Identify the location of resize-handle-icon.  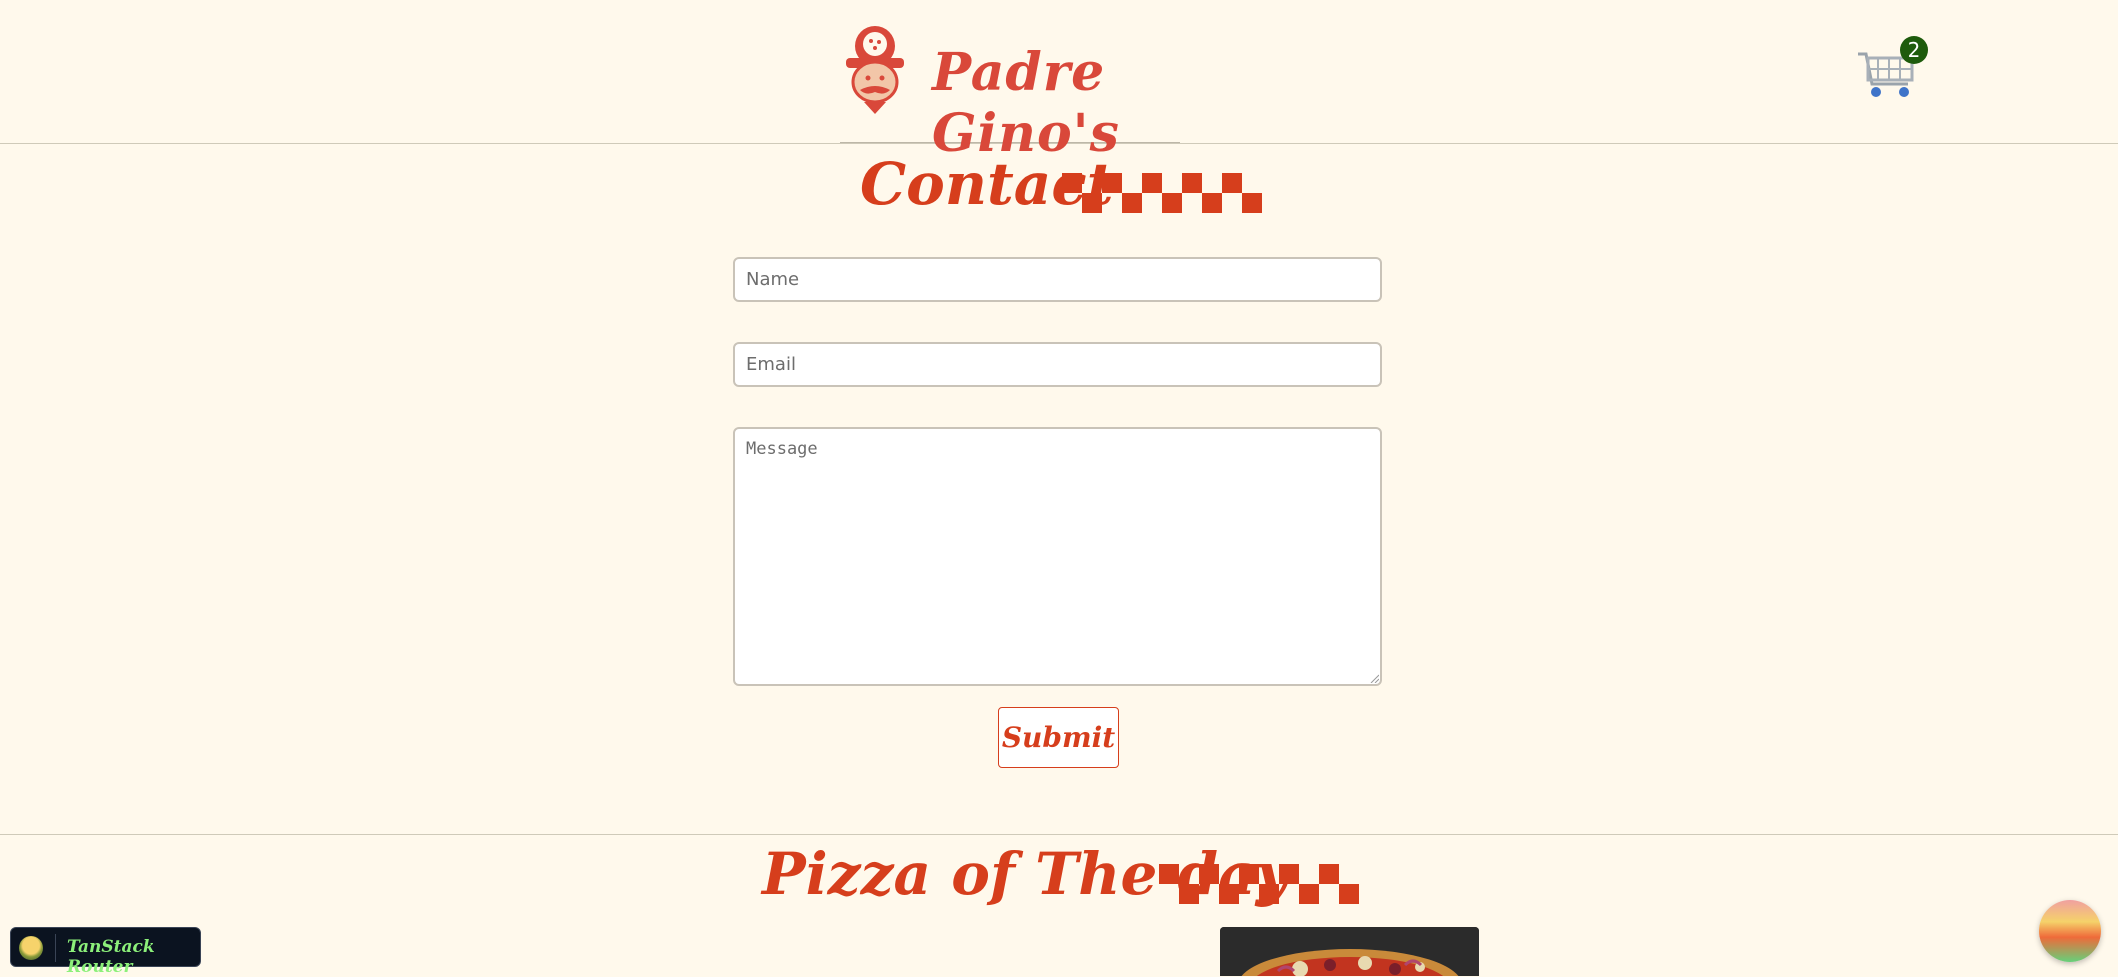
(1374, 678).